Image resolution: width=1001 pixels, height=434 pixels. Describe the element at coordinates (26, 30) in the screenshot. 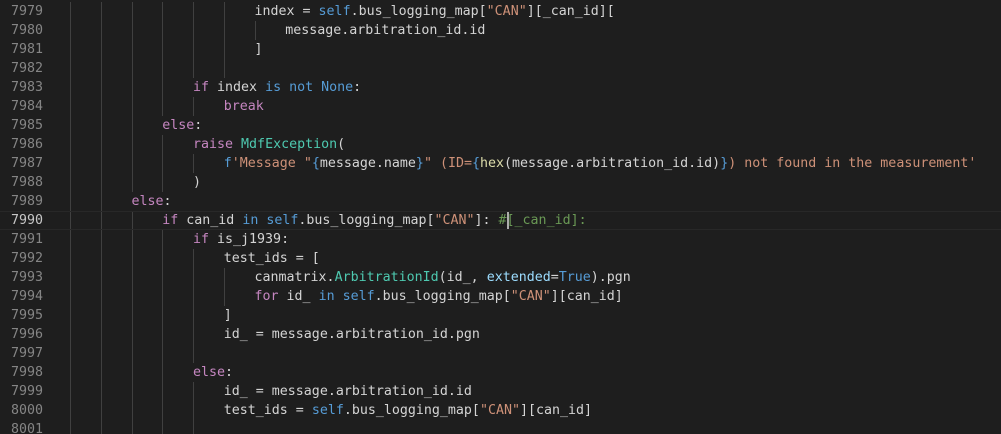

I see `line-number: 7980` at that location.